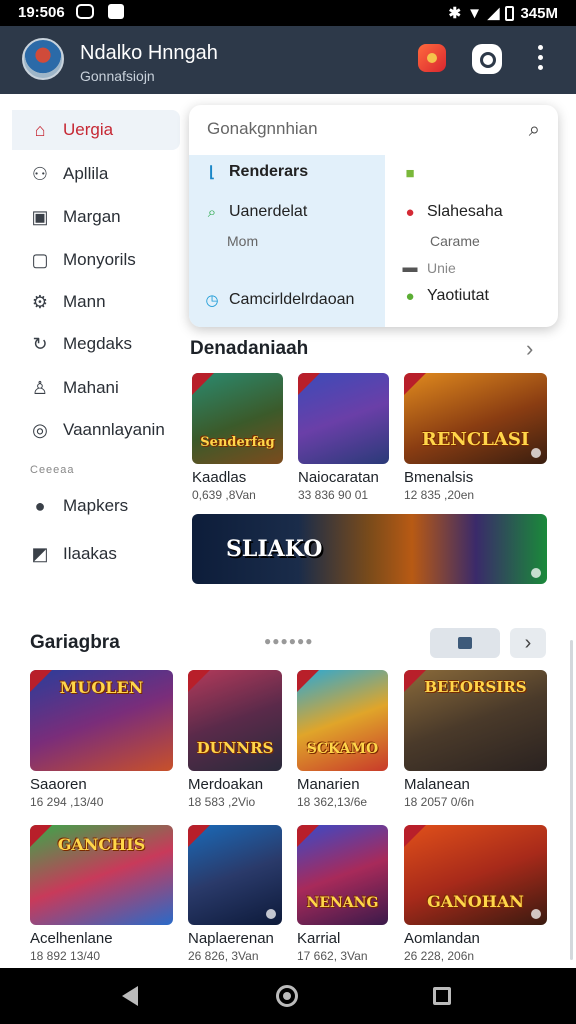 Image resolution: width=576 pixels, height=1024 pixels. What do you see at coordinates (67, 802) in the screenshot?
I see `game-stat: 16 294 ,13/40` at bounding box center [67, 802].